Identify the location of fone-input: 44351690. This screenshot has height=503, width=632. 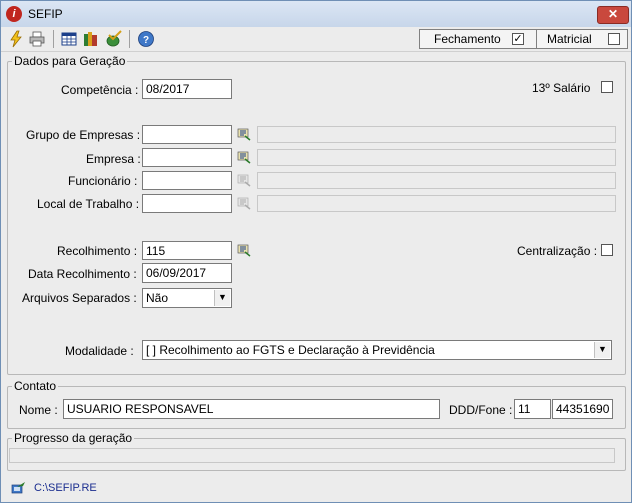
(582, 409).